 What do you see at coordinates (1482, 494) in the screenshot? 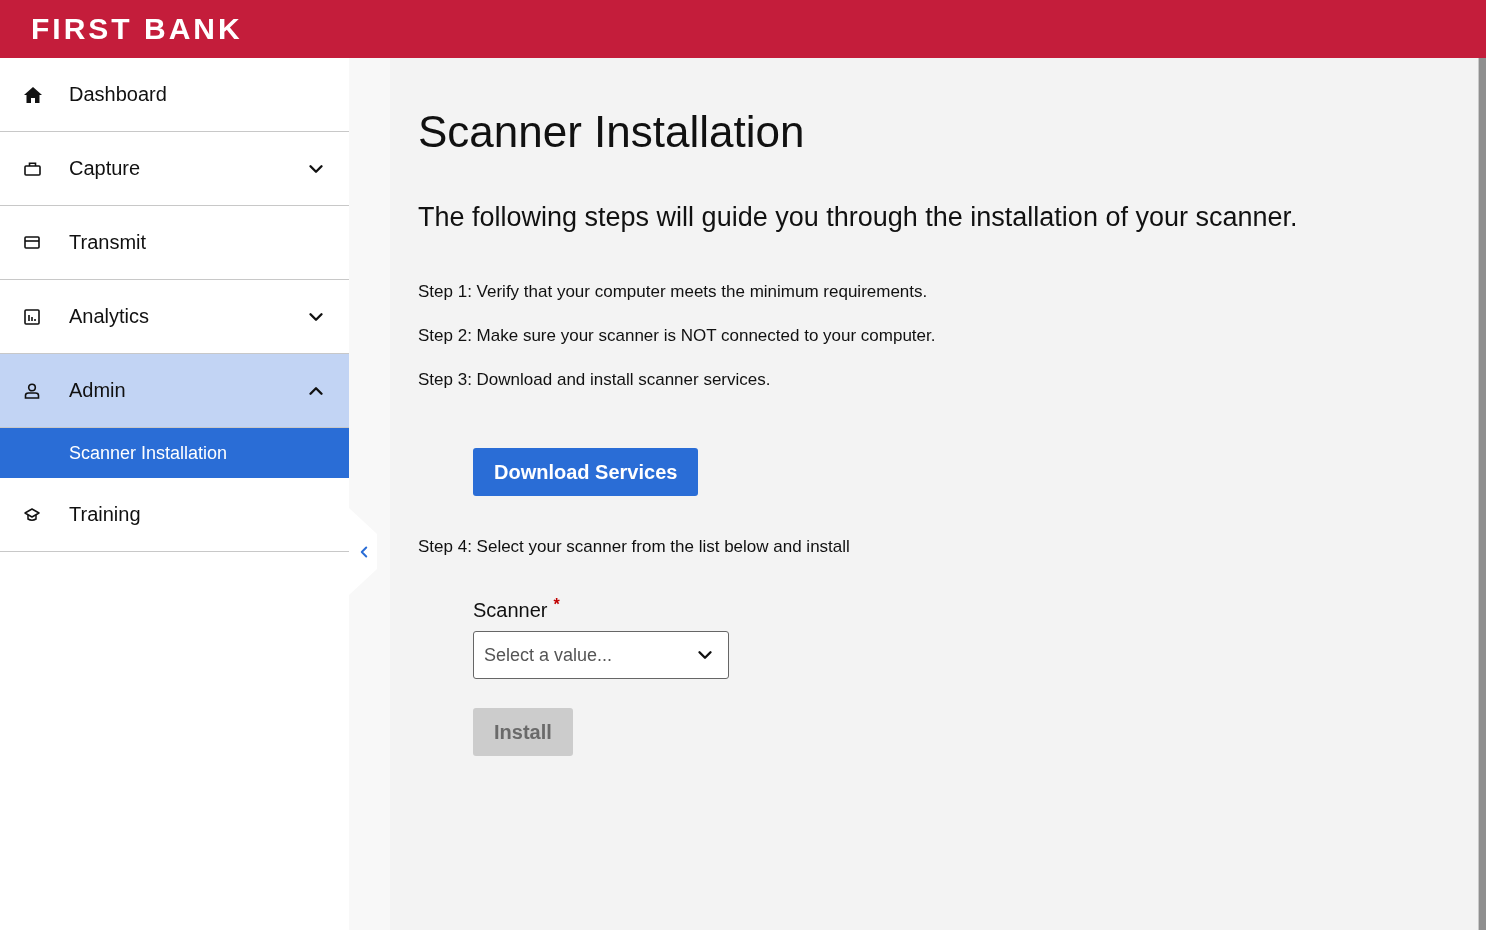
I see `scrollbar` at bounding box center [1482, 494].